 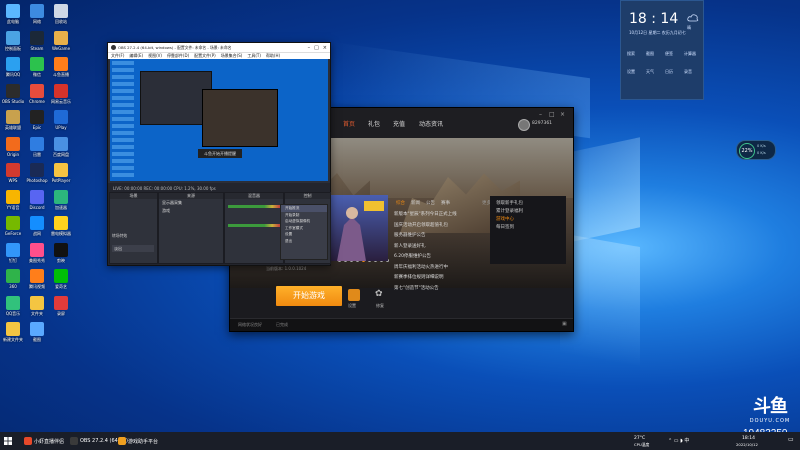 What do you see at coordinates (678, 440) in the screenshot?
I see `tray-icons: ⌃ ▭ ◗ 中` at bounding box center [678, 440].